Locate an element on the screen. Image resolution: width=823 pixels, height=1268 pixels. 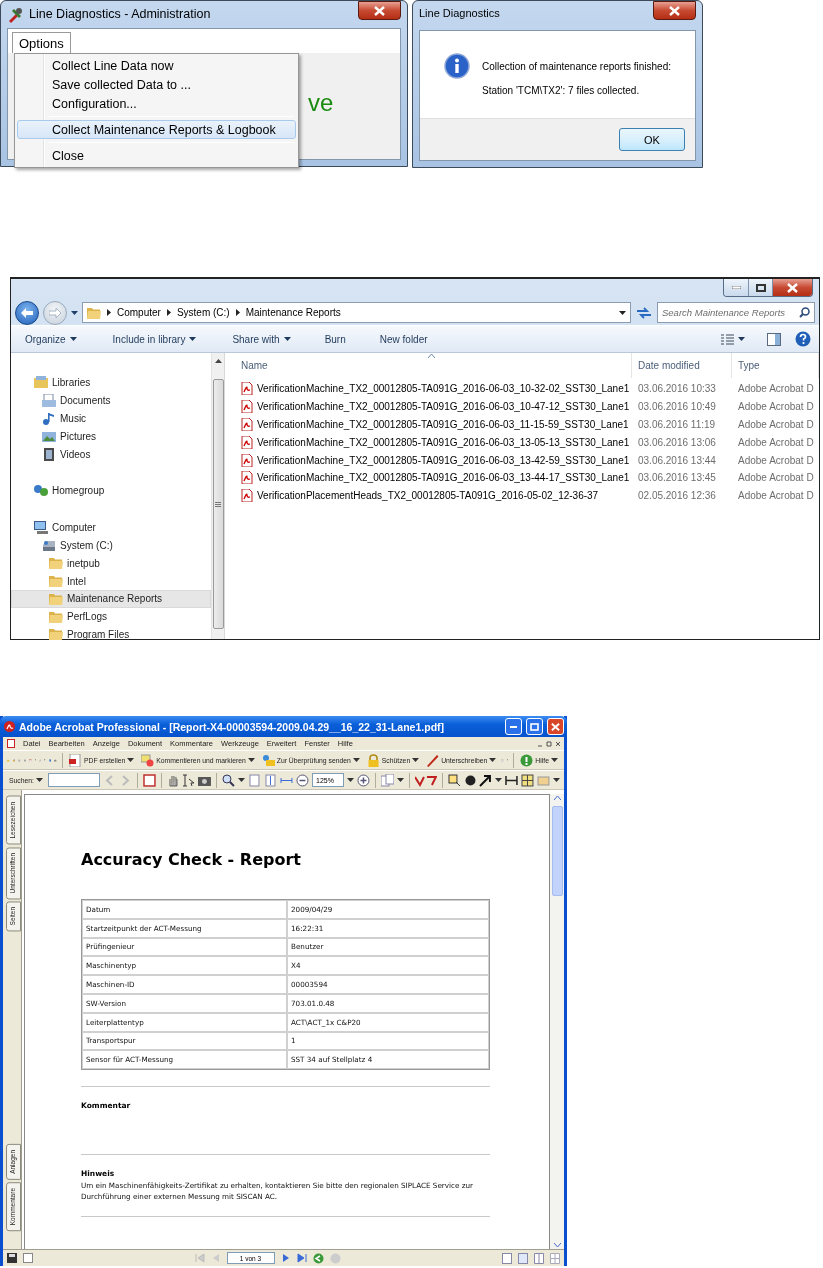
toolbar-button: Organize is located at coordinates (51, 339).